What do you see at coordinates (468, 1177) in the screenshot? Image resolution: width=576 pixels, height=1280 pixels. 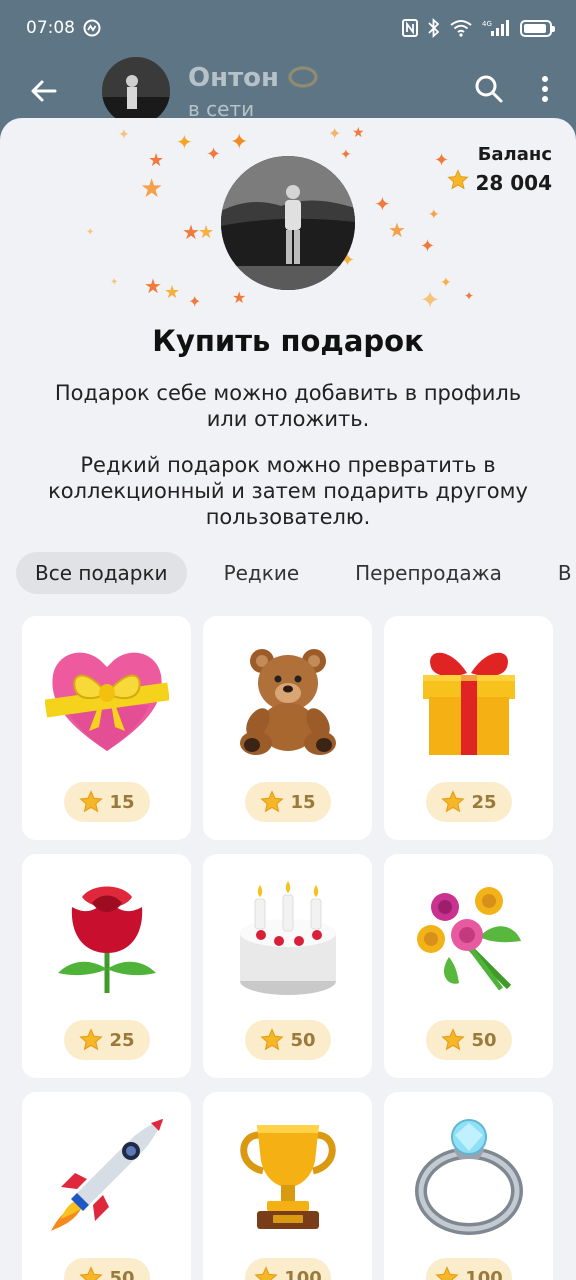 I see `diamond-ring-icon` at bounding box center [468, 1177].